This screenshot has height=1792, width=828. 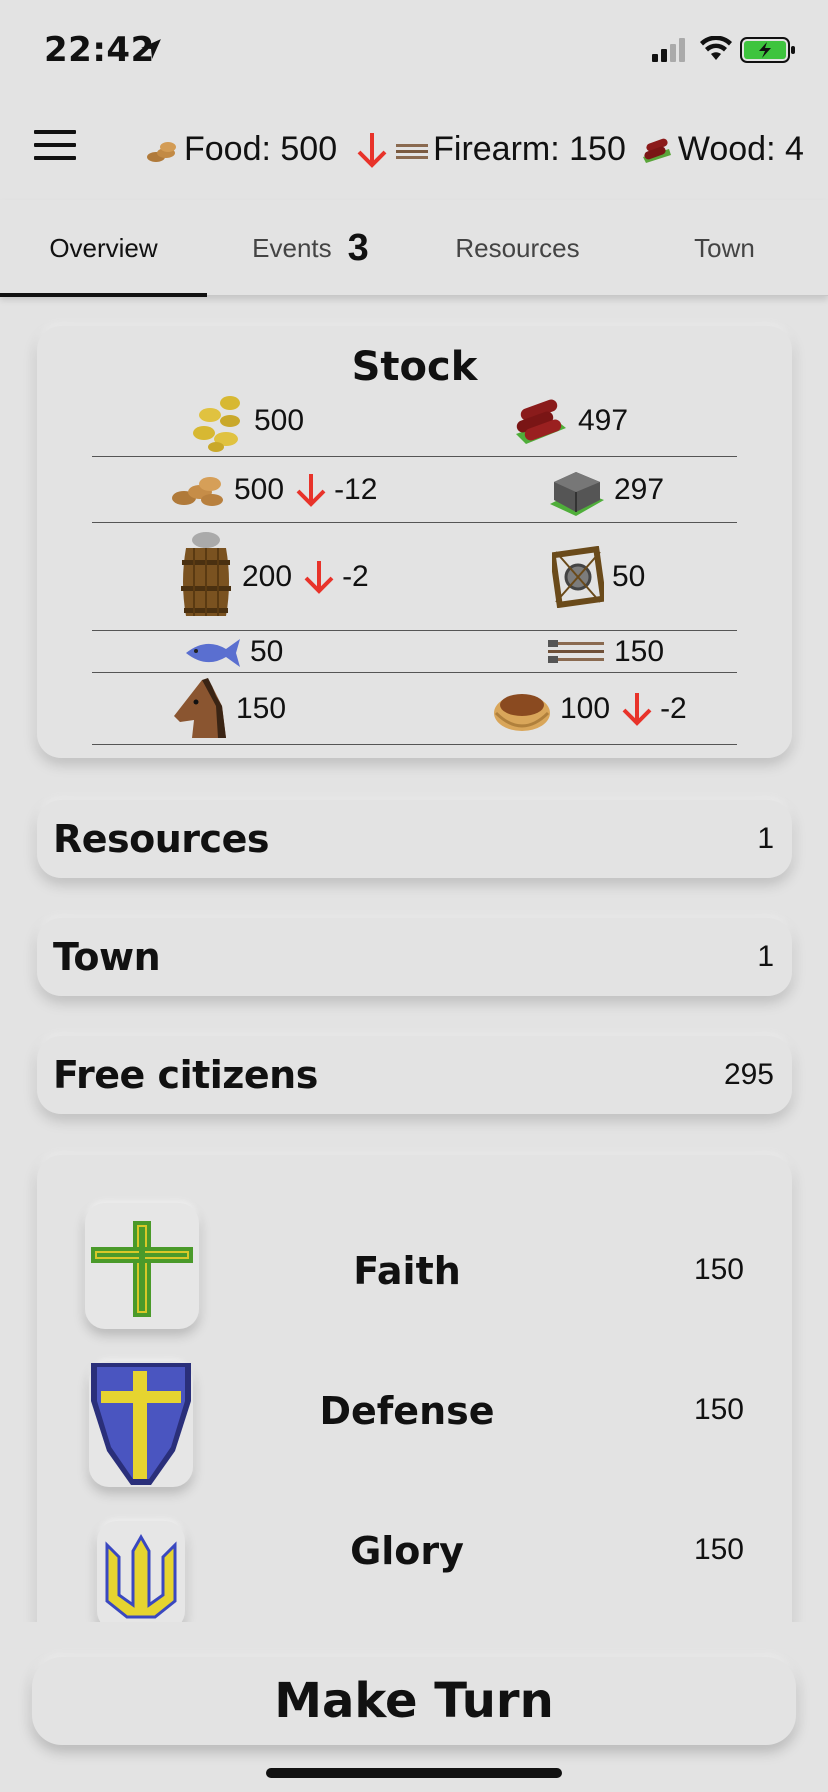 I want to click on stock-value: 100, so click(x=585, y=708).